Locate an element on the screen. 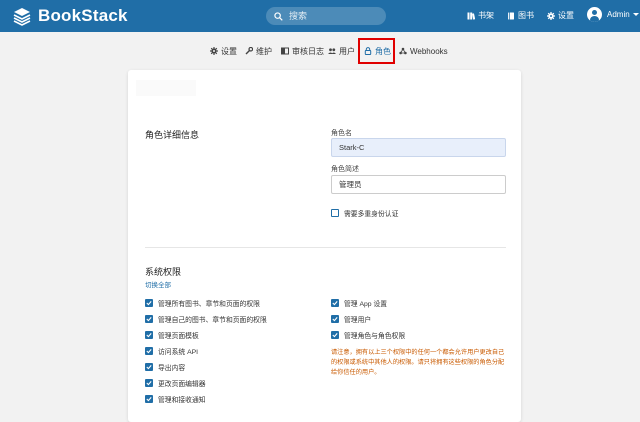 Image resolution: width=640 pixels, height=422 pixels. perm-label: 管理用户 is located at coordinates (358, 320).